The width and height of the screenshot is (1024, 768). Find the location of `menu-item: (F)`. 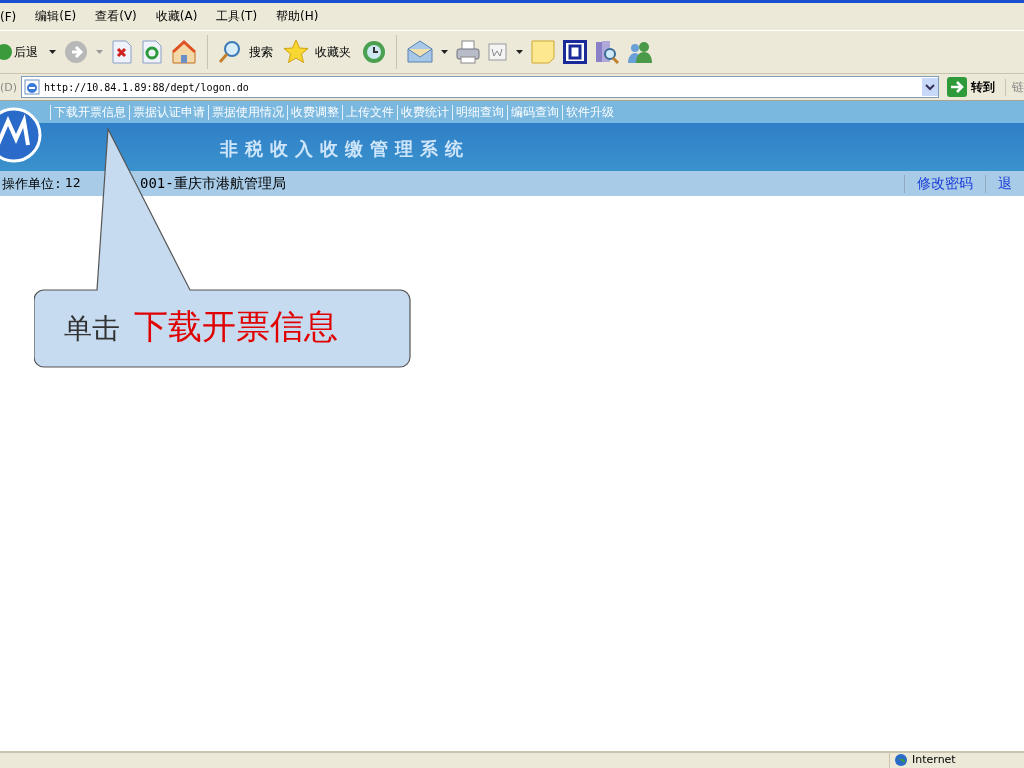

menu-item: (F) is located at coordinates (8, 16).